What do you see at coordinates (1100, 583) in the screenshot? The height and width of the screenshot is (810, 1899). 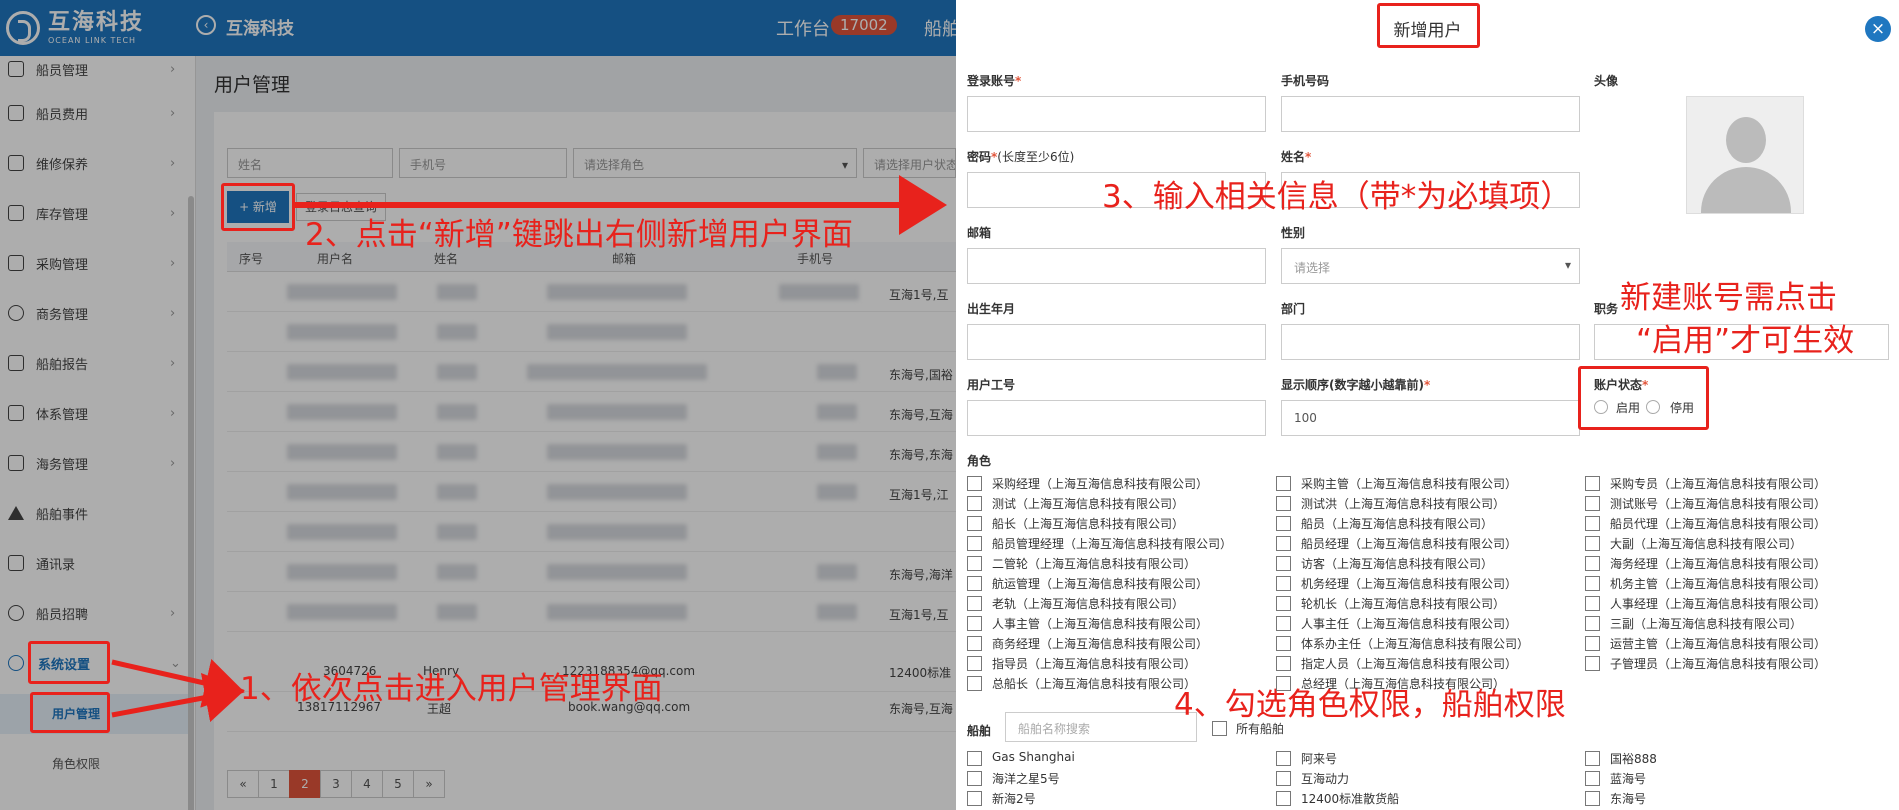 I see `role-label: 航运管理（上海互海信息科技有限公司）` at bounding box center [1100, 583].